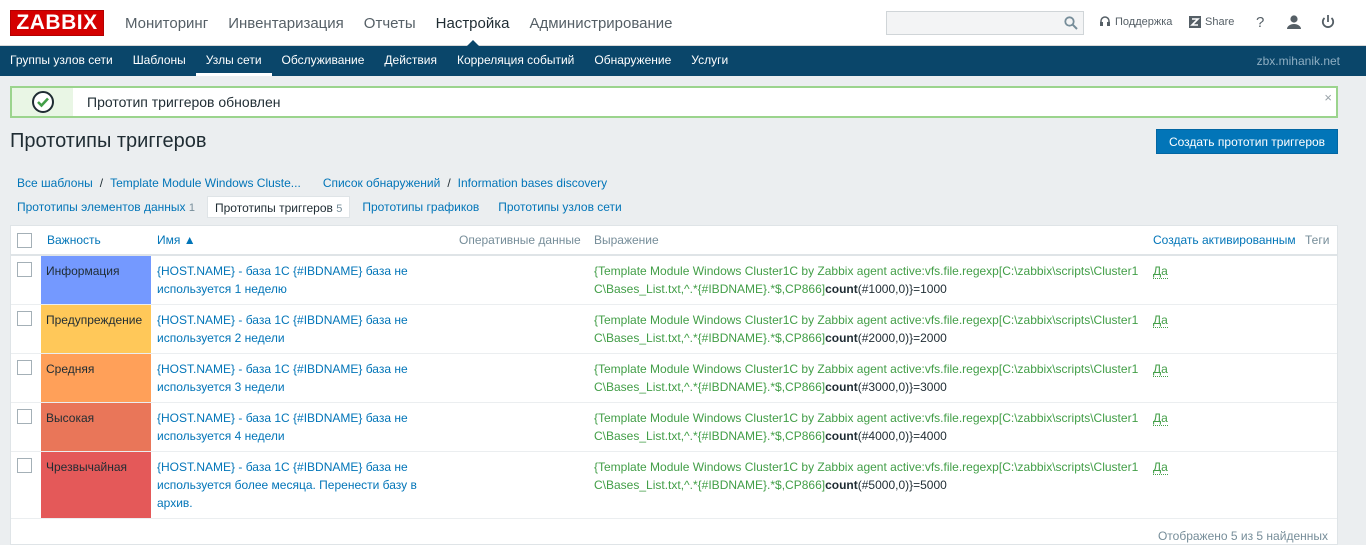 The image size is (1366, 545). Describe the element at coordinates (390, 23) in the screenshot. I see `main-menu-item: Отчеты` at that location.